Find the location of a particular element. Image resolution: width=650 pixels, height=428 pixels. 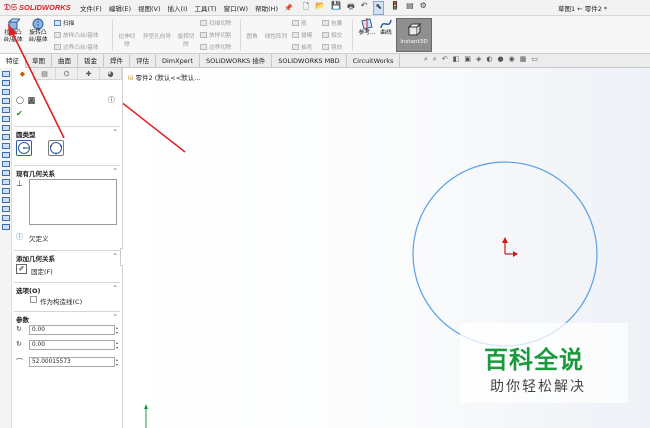

document-title: 草图1 ← 零件2 * is located at coordinates (583, 9).